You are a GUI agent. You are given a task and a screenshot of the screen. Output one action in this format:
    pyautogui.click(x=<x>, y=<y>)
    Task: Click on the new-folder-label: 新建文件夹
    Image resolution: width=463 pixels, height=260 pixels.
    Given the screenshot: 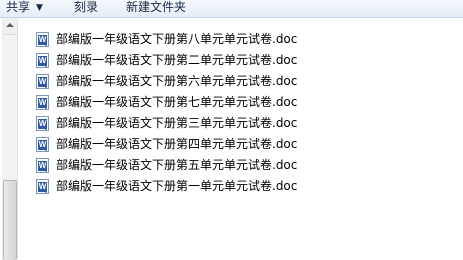 What is the action you would take?
    pyautogui.click(x=156, y=7)
    